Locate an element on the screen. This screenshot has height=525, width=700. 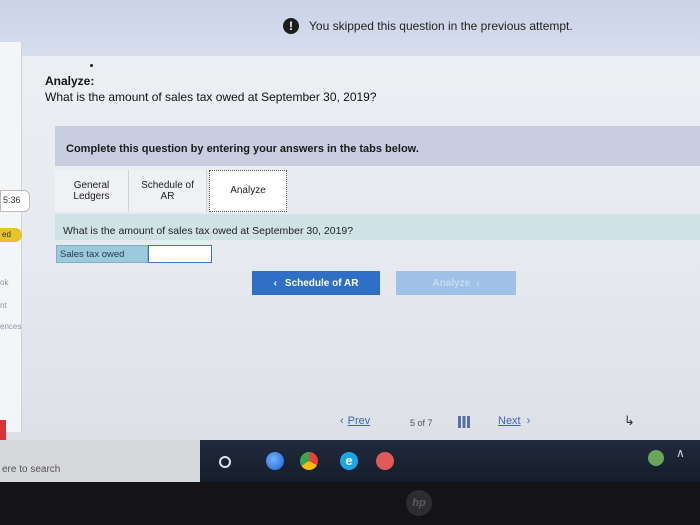
app-icon is located at coordinates (385, 461).